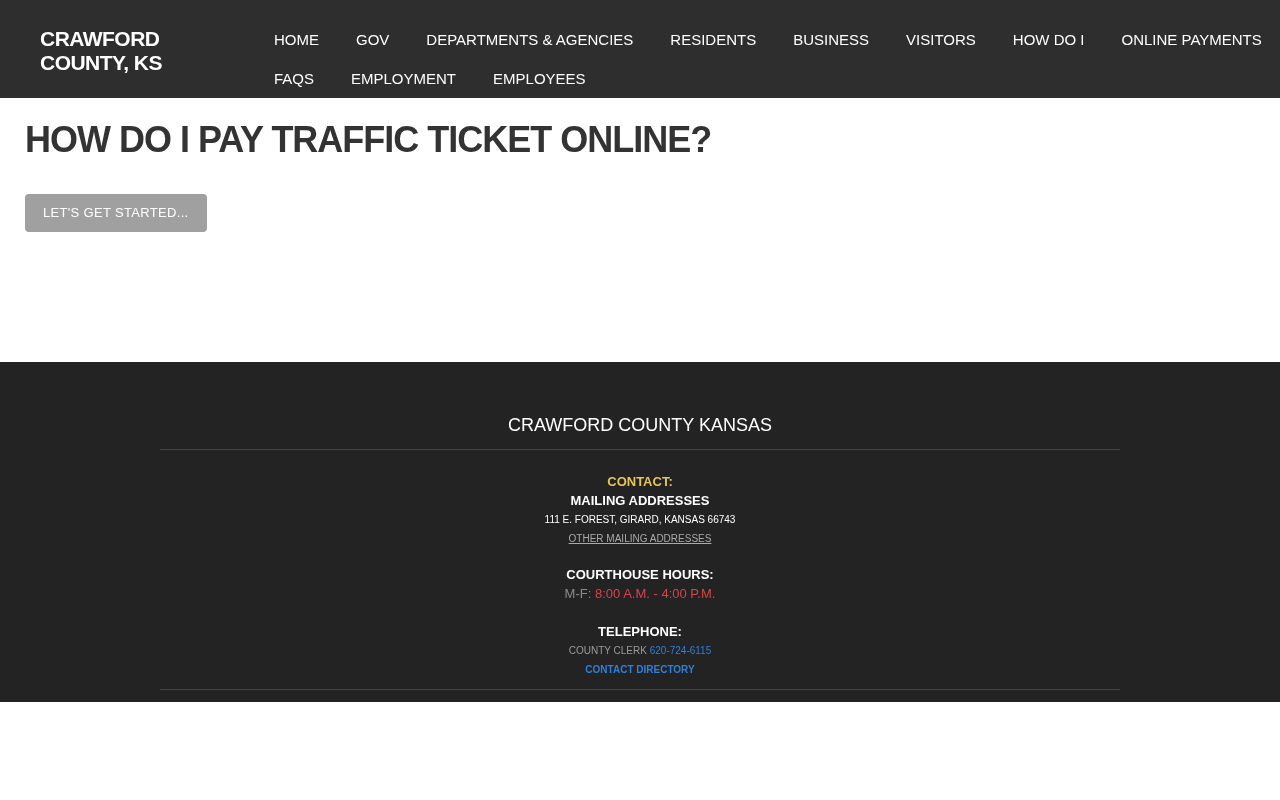  I want to click on nav-link: EMPLOYMENT, so click(404, 78).